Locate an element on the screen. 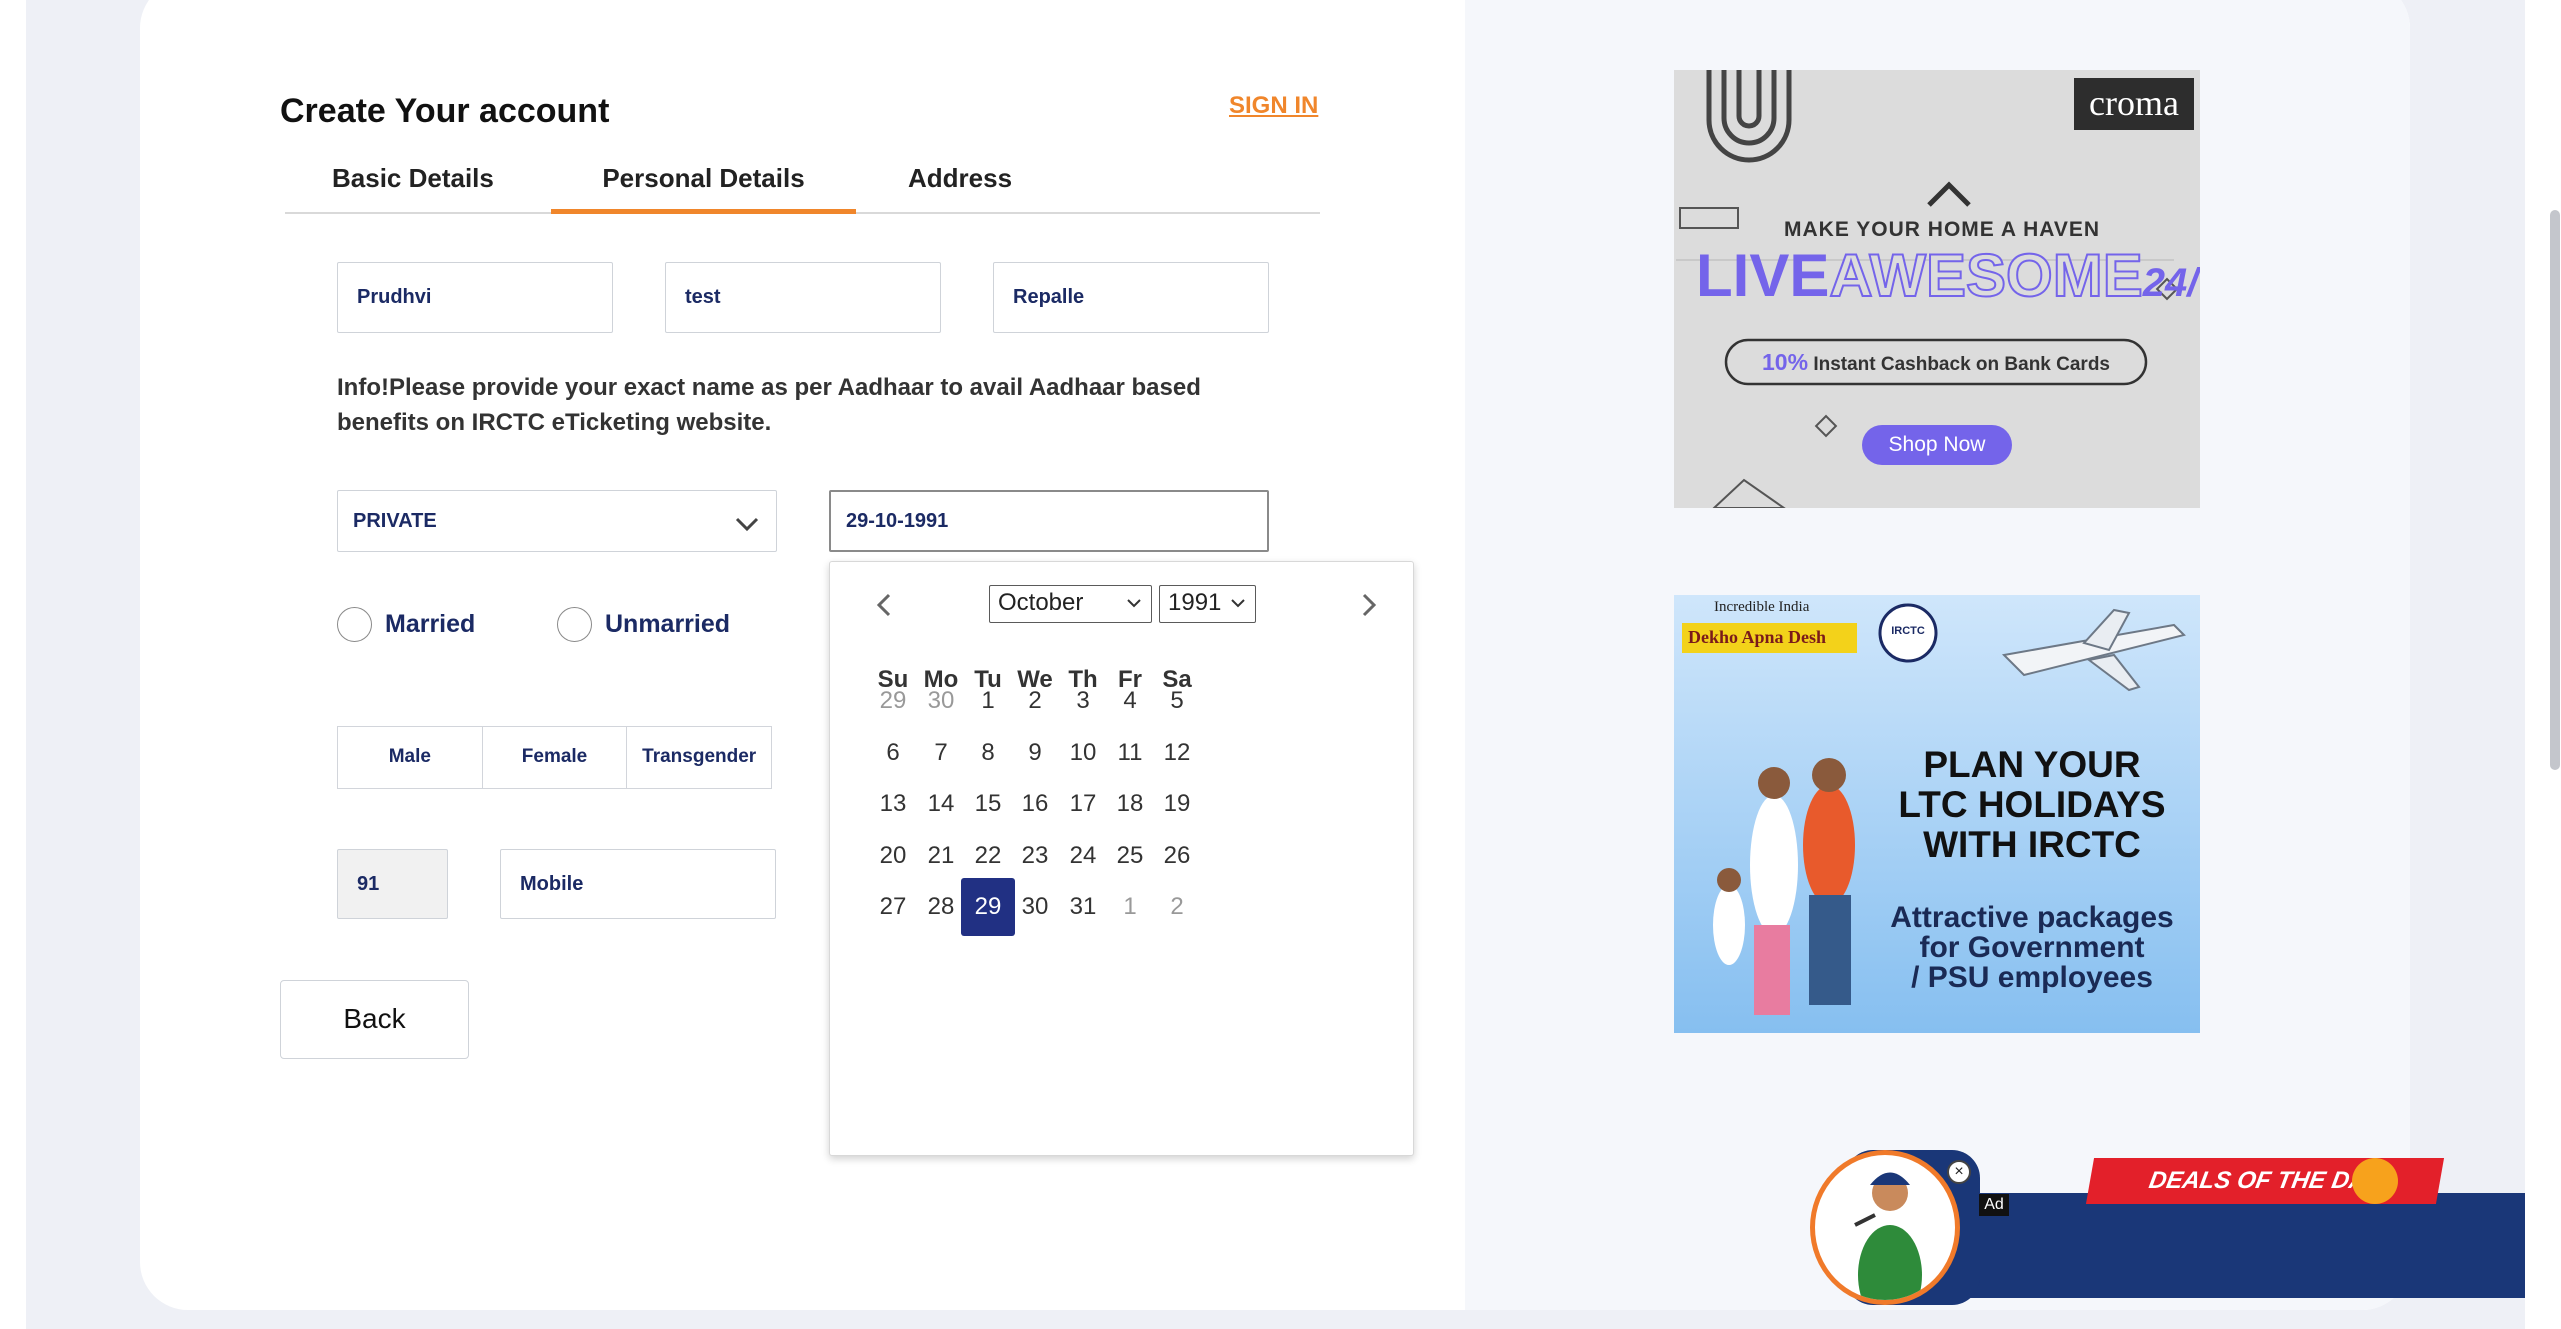 The height and width of the screenshot is (1329, 2561). ad-sub3: / PSU employees is located at coordinates (2032, 977).